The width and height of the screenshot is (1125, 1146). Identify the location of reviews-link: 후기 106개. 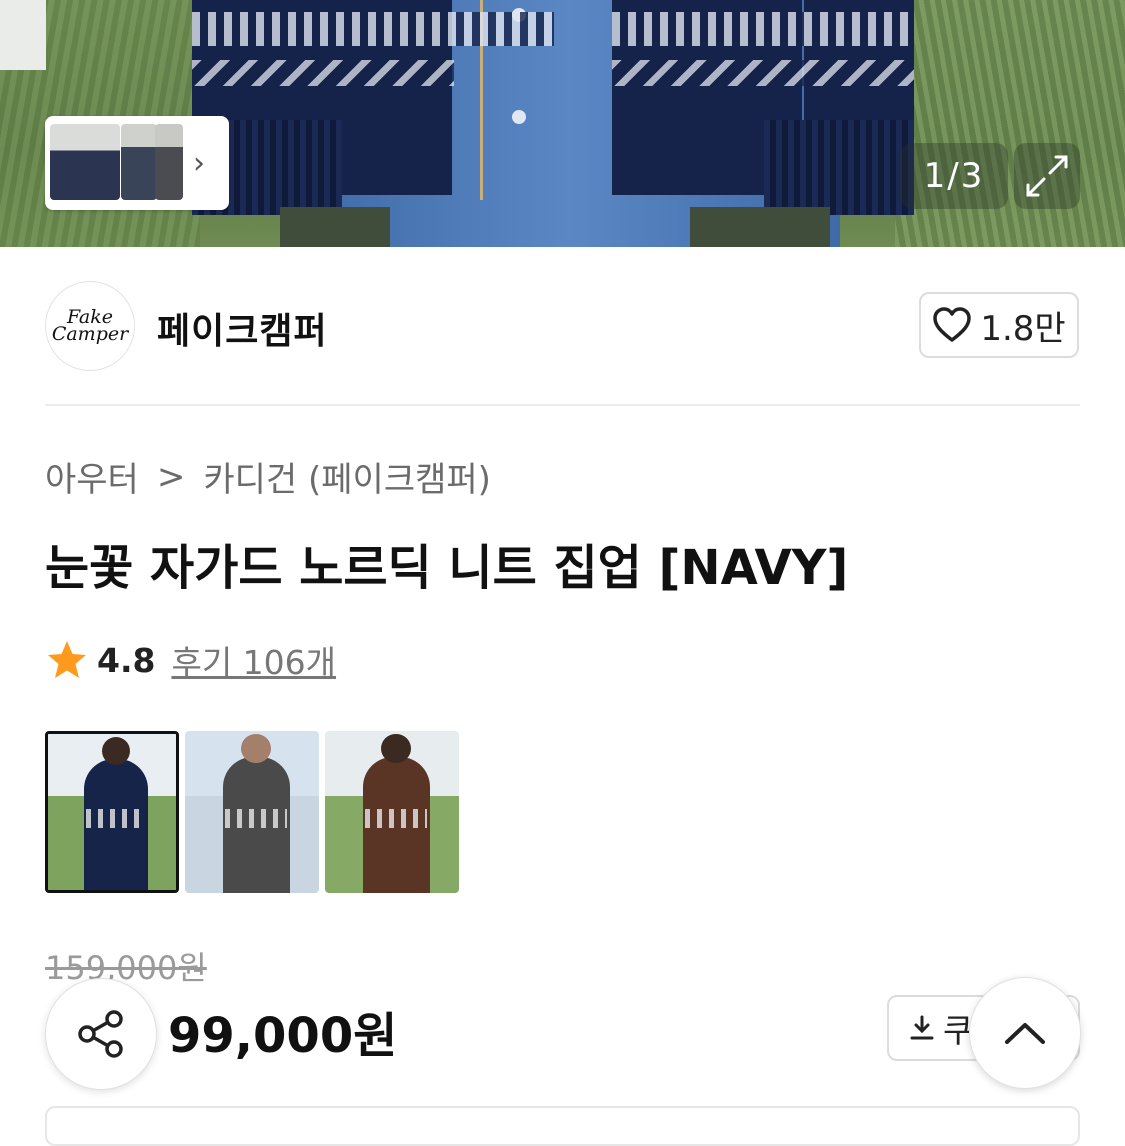
(253, 660).